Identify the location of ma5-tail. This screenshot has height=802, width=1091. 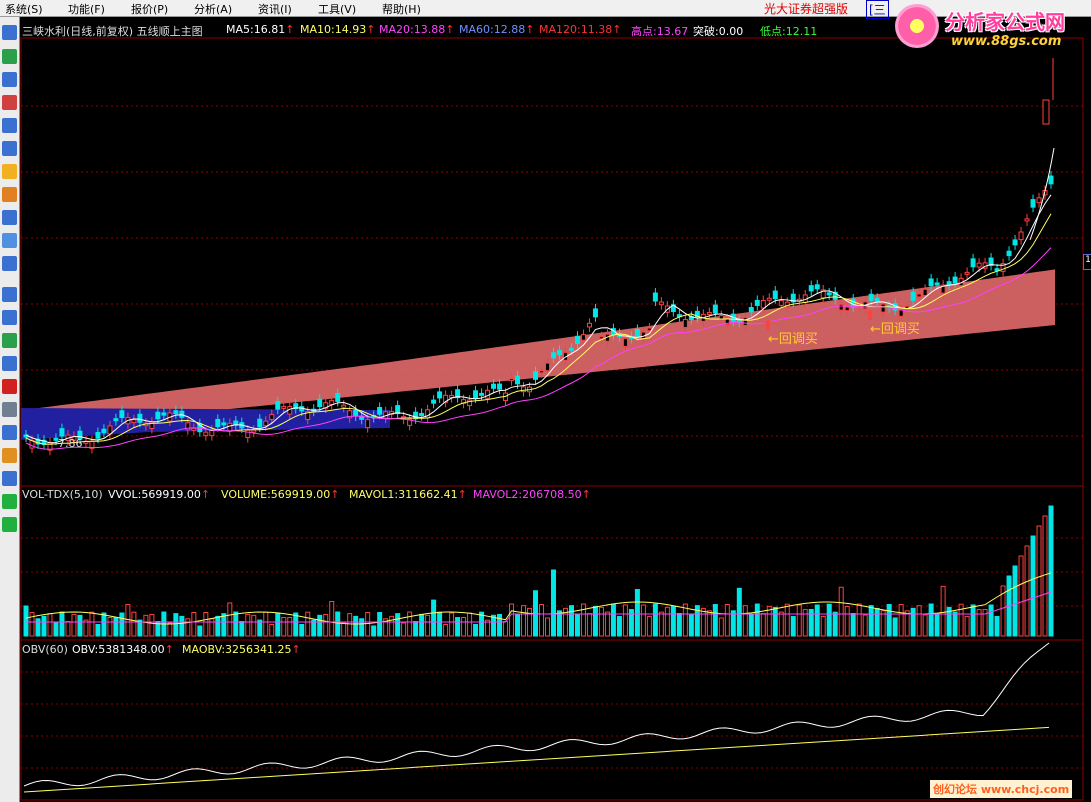
(1042, 194).